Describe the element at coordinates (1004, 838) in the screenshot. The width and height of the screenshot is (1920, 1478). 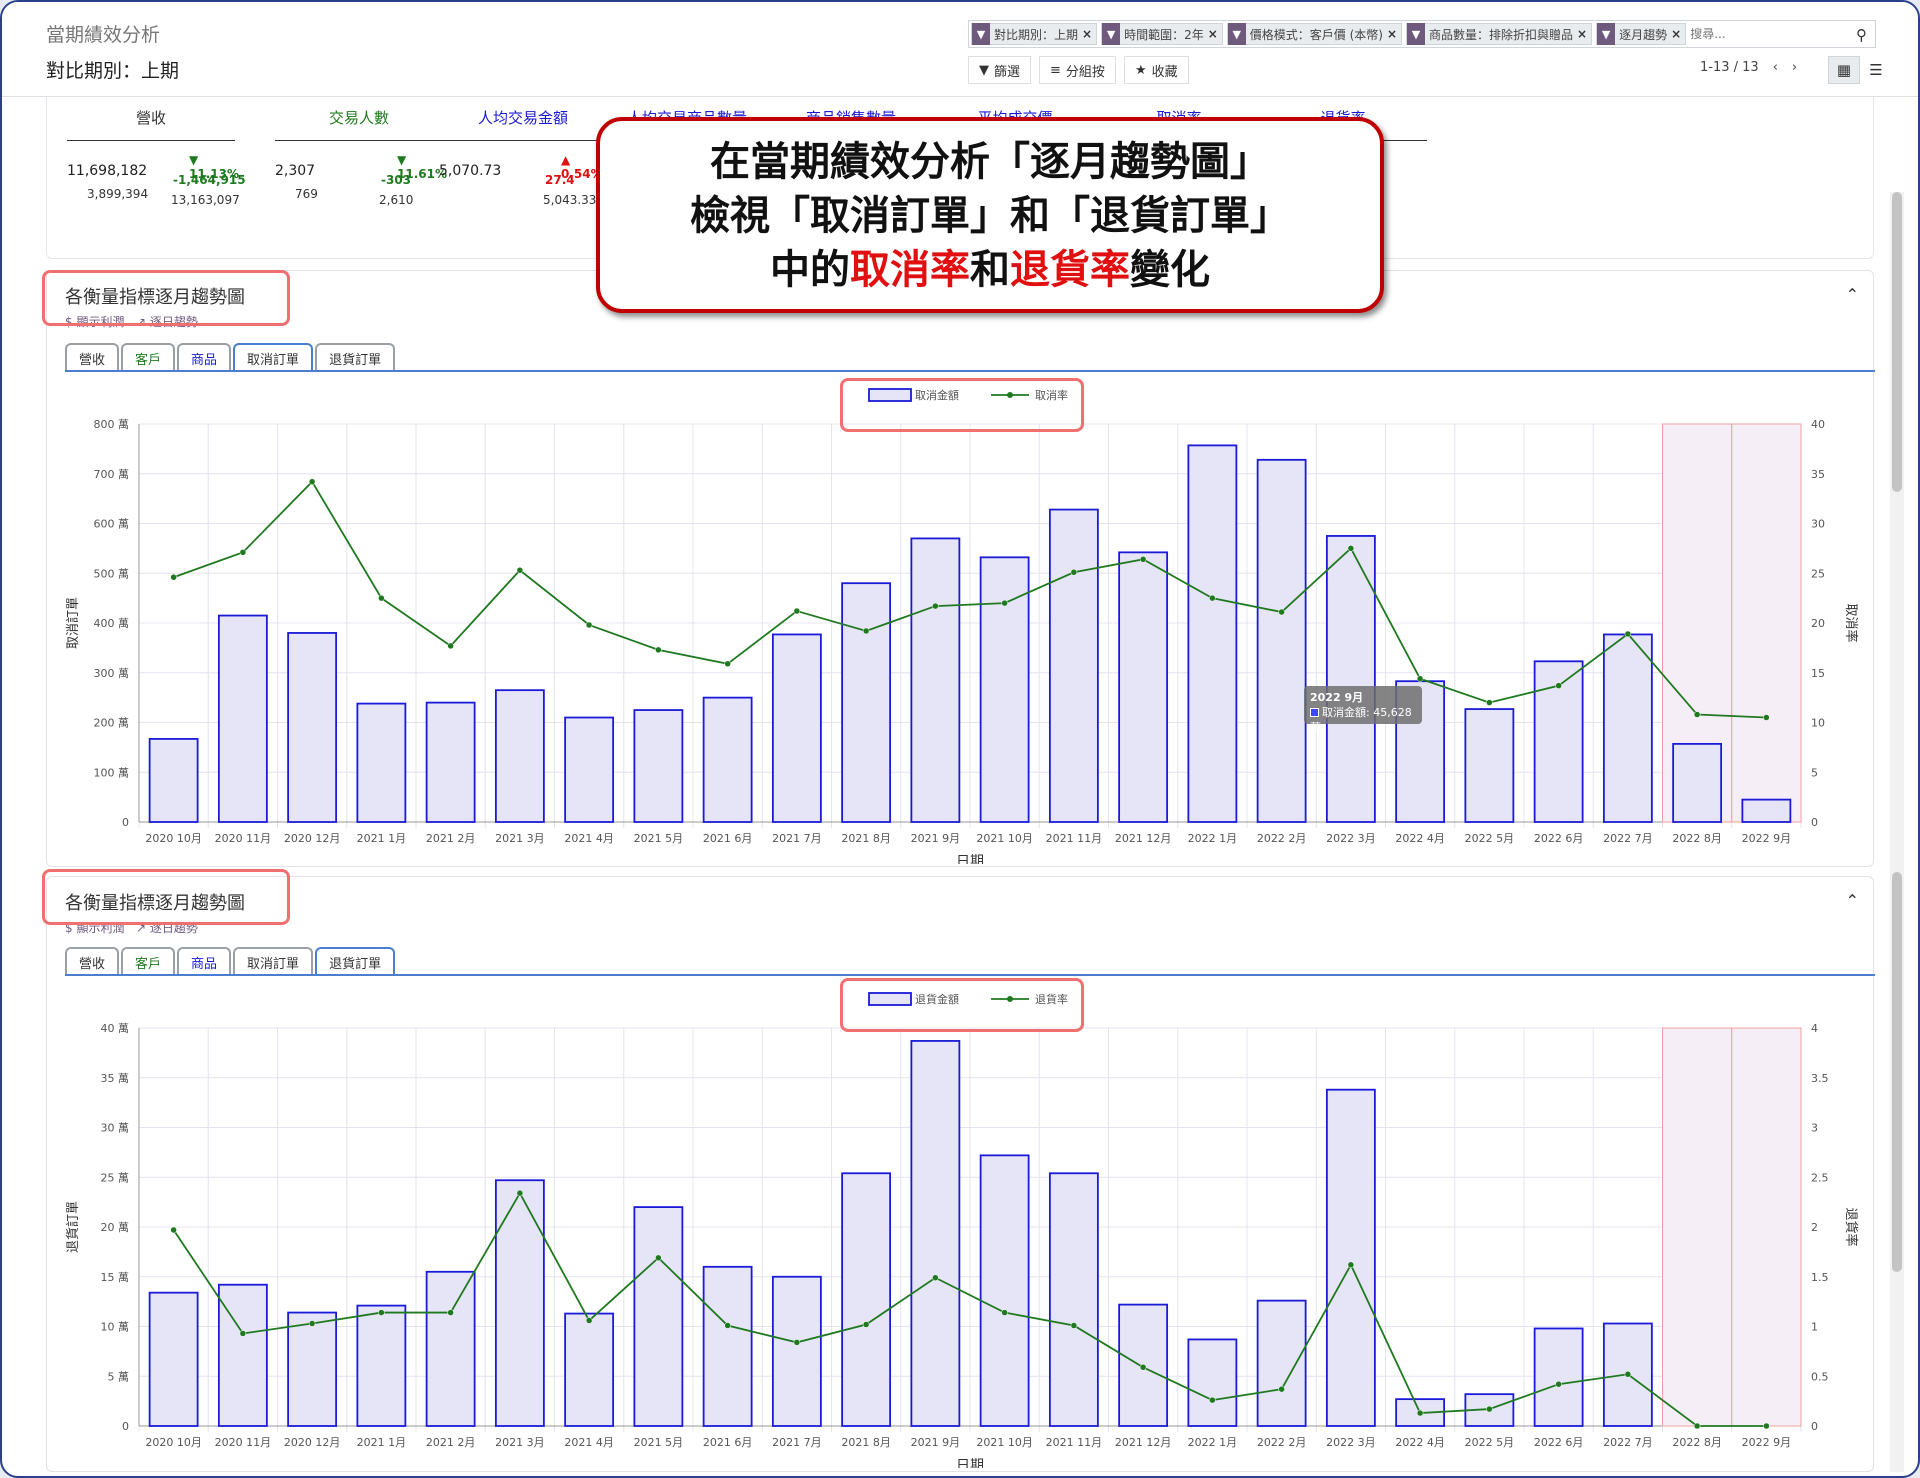
I see `x-tick-label: 2021 10月` at that location.